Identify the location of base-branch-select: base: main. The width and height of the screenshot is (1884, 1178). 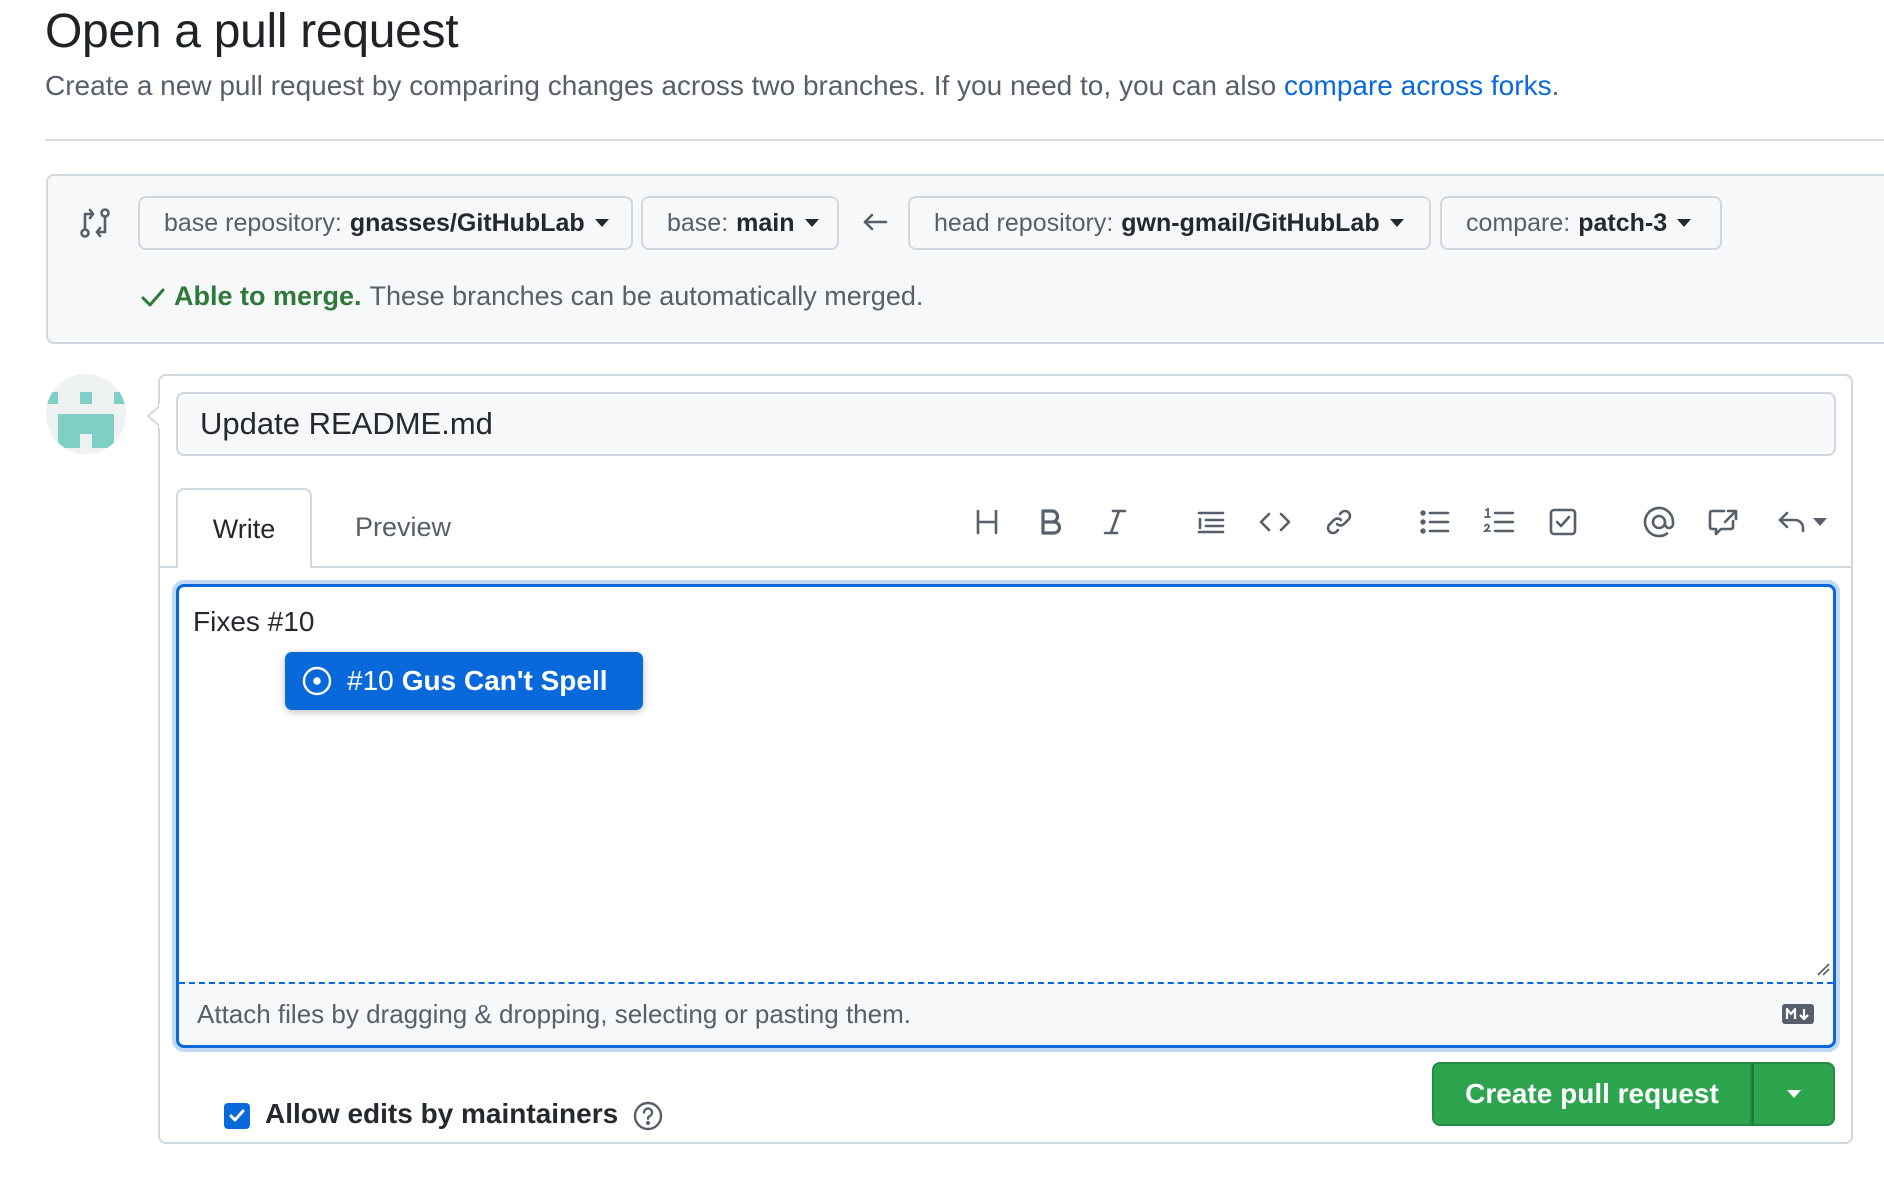
(740, 223).